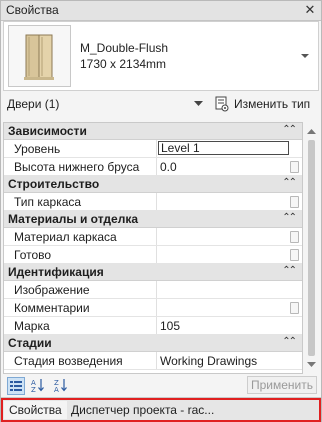  Describe the element at coordinates (153, 326) in the screenshot. I see `property-row: Марка 105` at that location.